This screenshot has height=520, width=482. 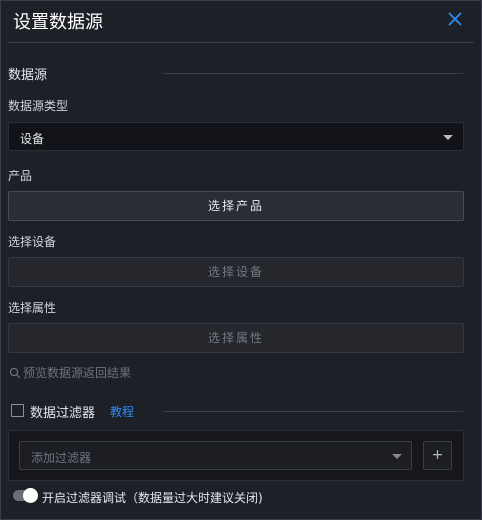 What do you see at coordinates (63, 413) in the screenshot?
I see `filter-section-title: 数据过滤器` at bounding box center [63, 413].